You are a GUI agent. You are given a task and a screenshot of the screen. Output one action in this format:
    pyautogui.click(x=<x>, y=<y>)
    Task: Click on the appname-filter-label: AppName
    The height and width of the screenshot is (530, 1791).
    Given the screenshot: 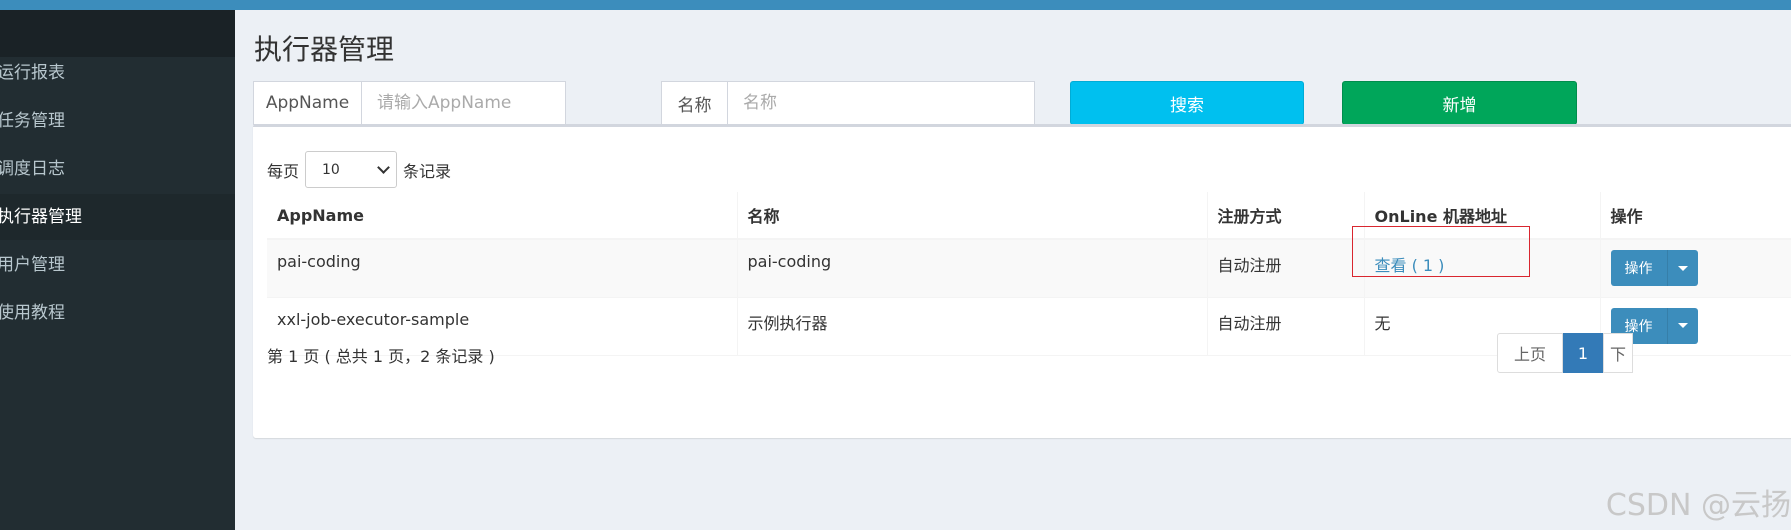 What is the action you would take?
    pyautogui.click(x=308, y=103)
    